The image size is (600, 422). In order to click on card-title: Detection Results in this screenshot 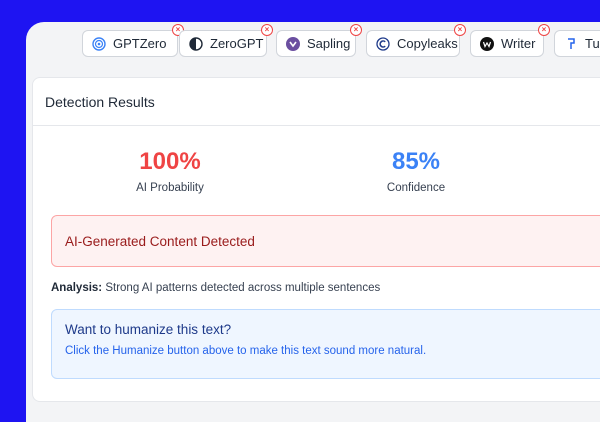, I will do `click(316, 102)`.